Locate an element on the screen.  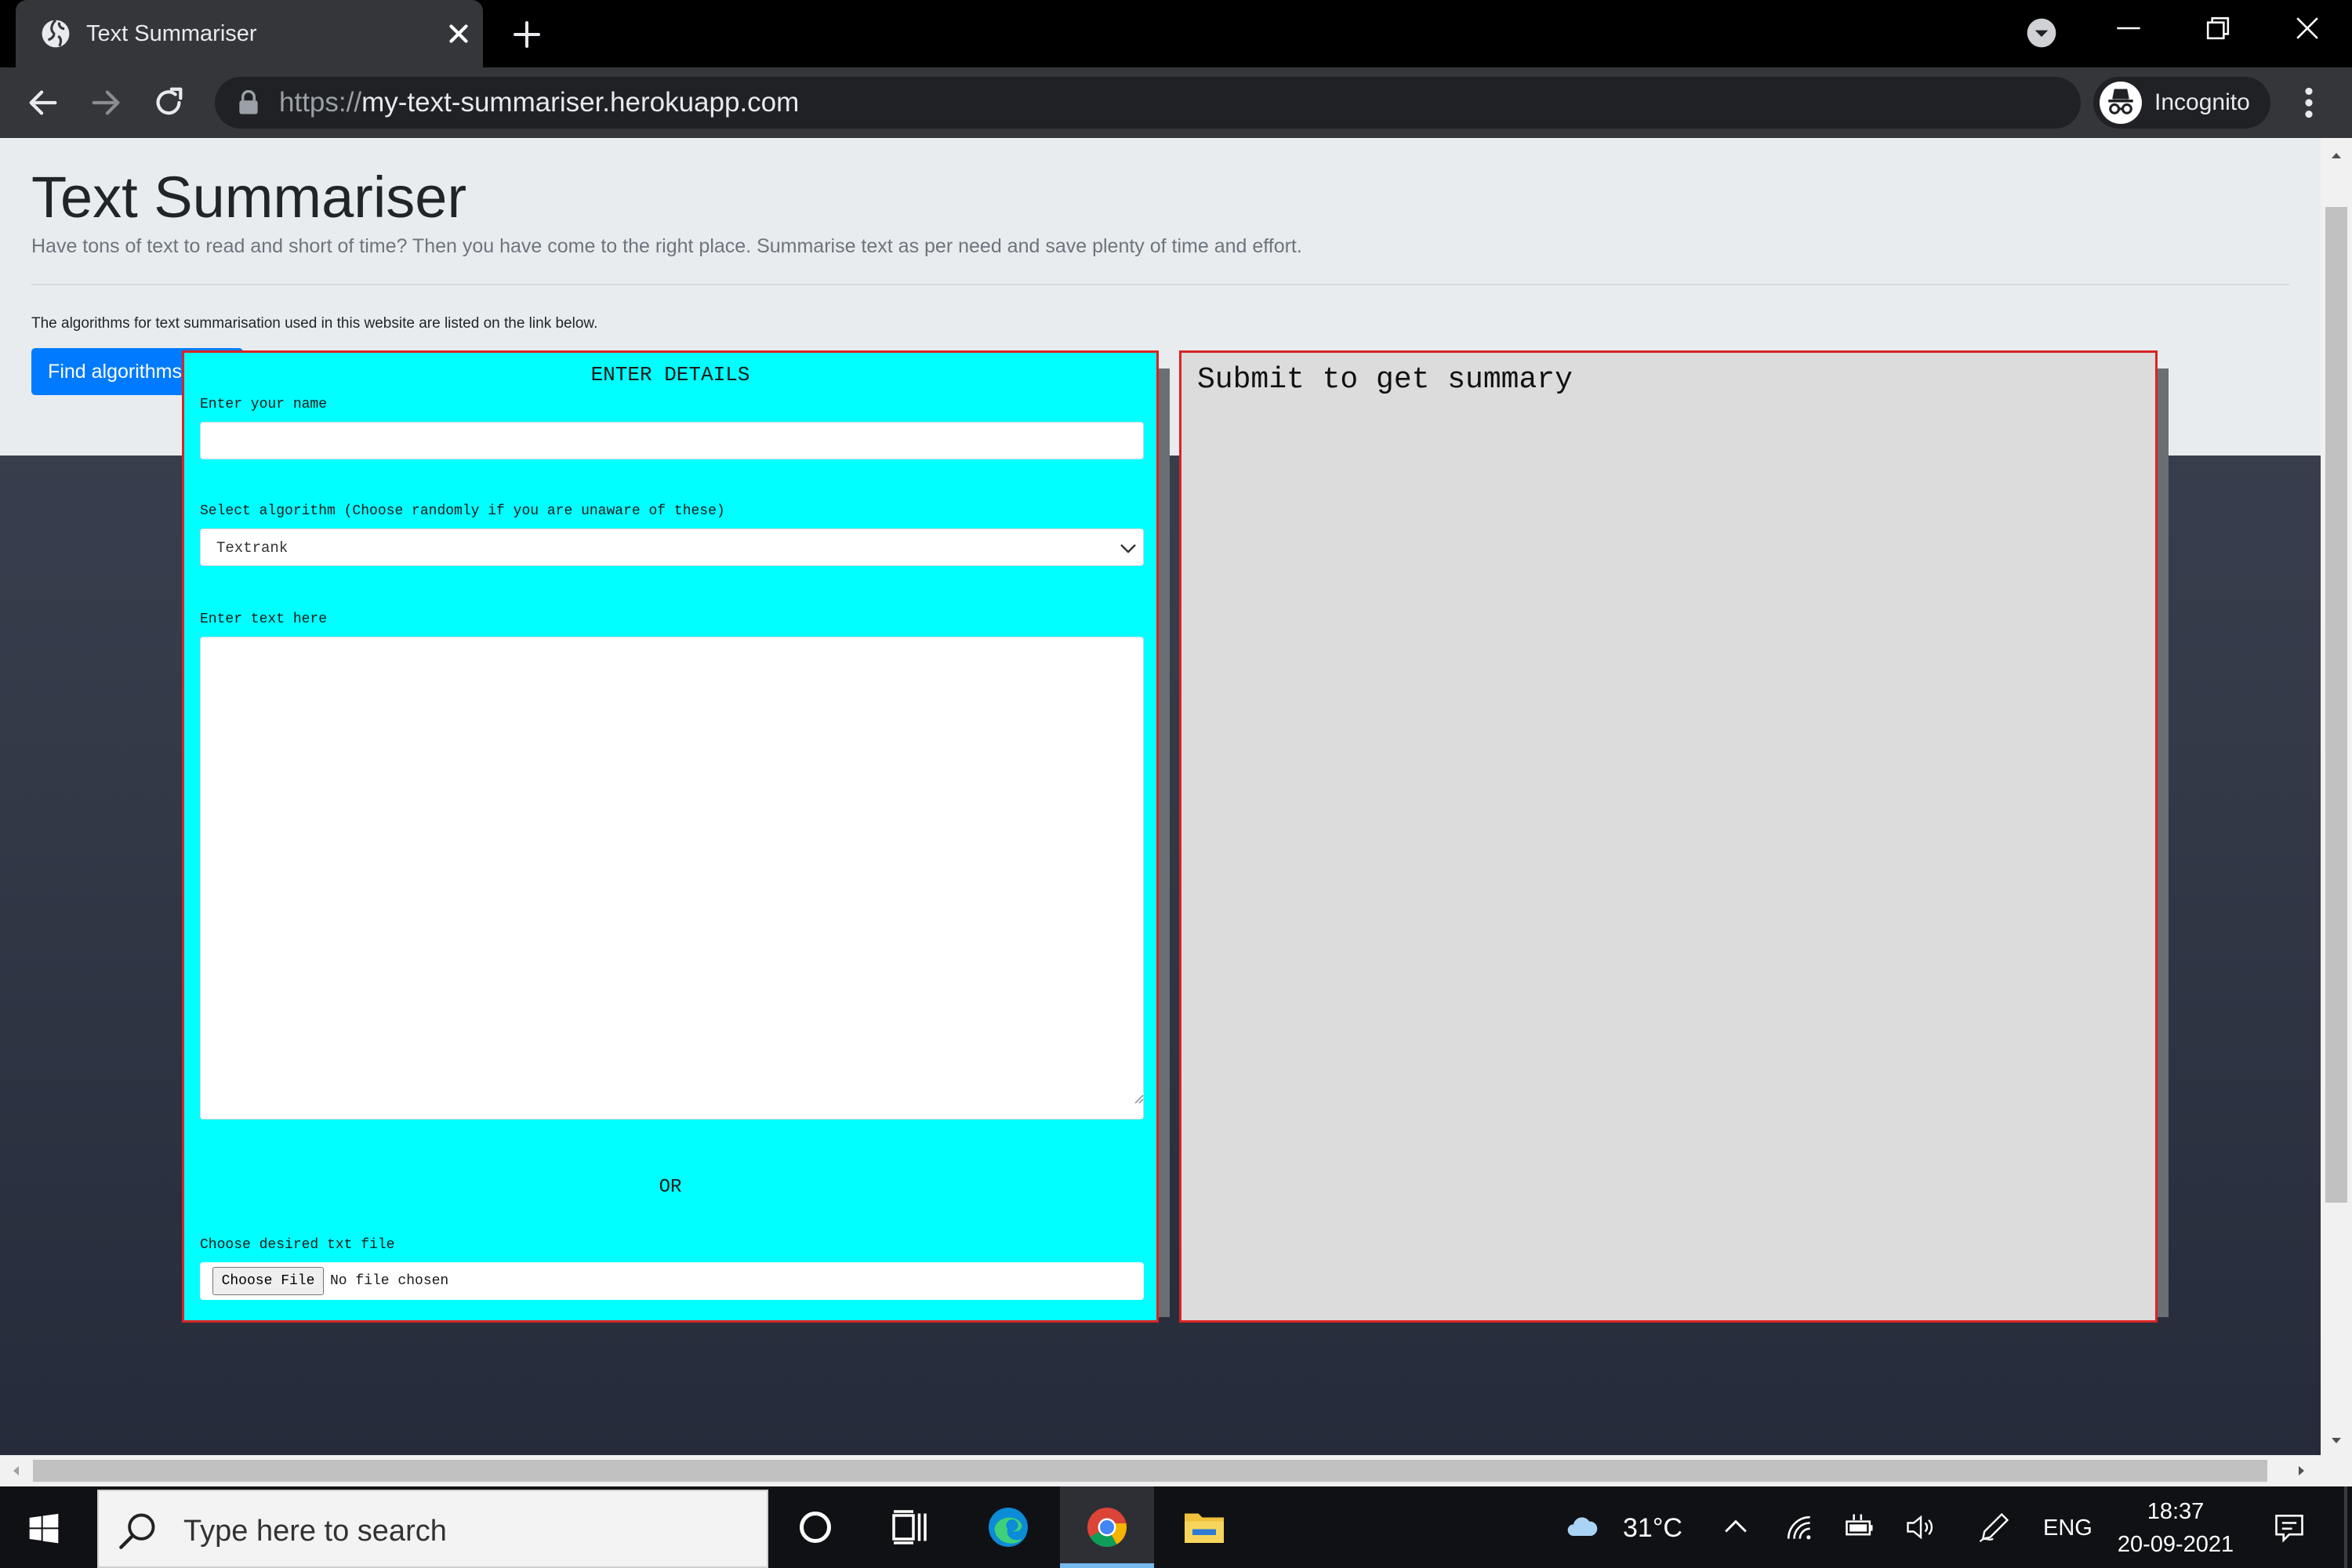
edge-taskbar-button is located at coordinates (1008, 1527).